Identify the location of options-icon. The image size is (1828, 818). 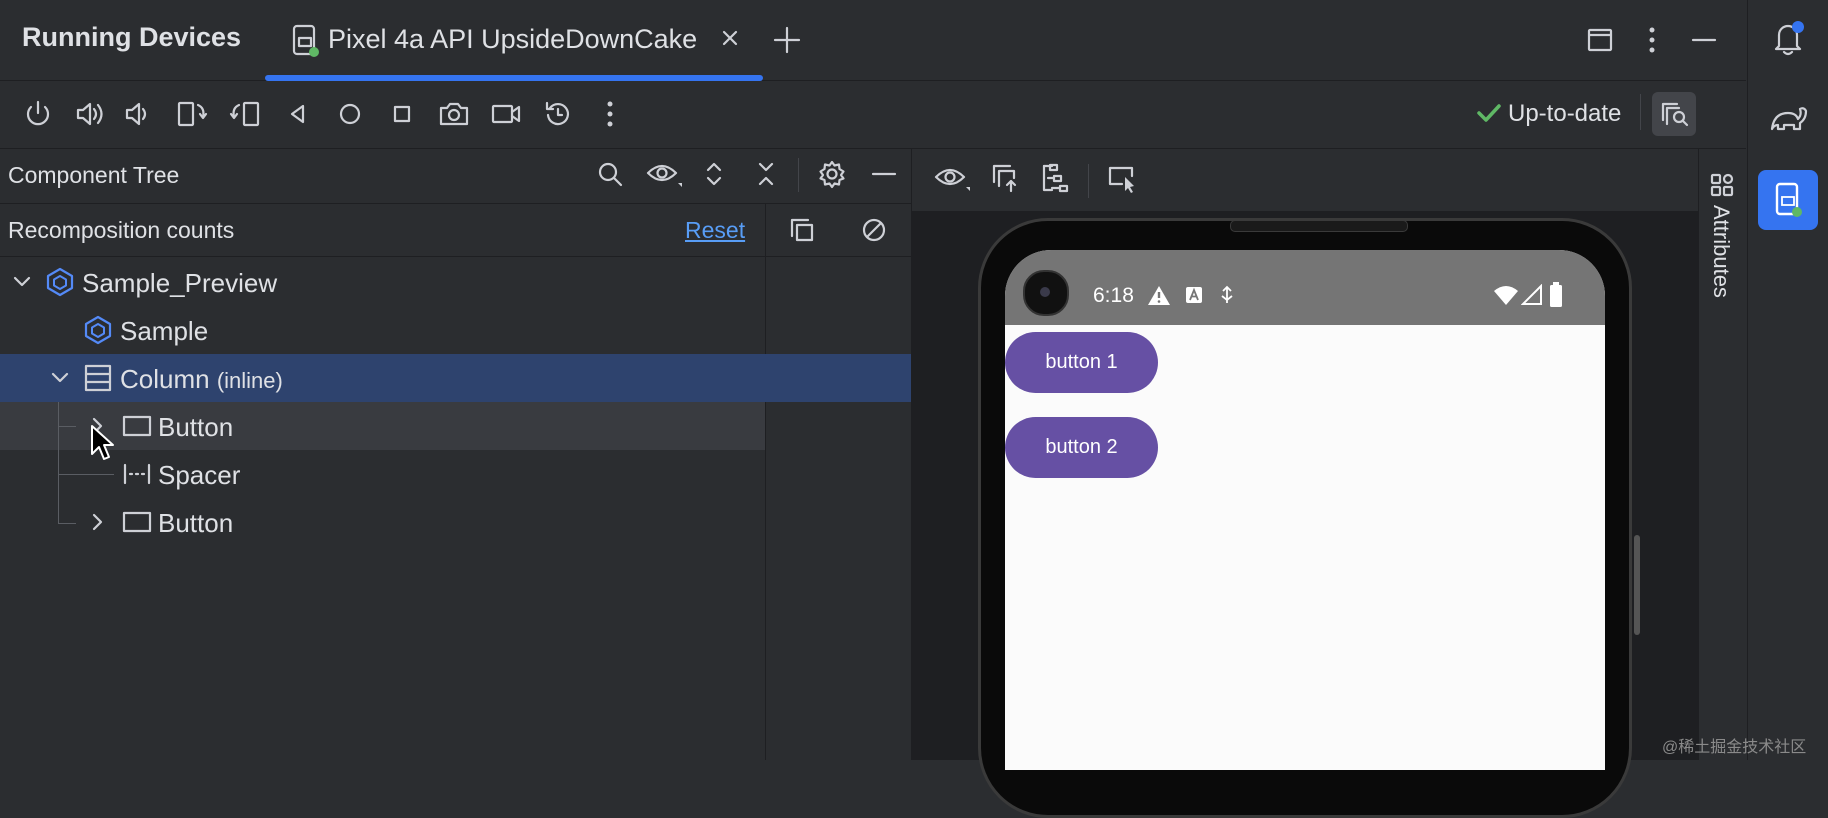
(1652, 40).